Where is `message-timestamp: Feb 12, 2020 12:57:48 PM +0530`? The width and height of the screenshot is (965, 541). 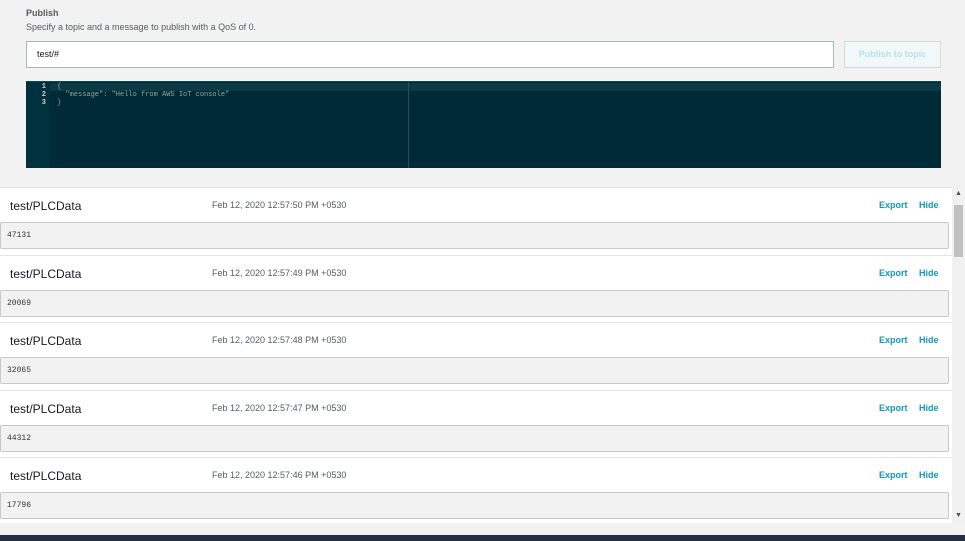 message-timestamp: Feb 12, 2020 12:57:48 PM +0530 is located at coordinates (279, 340).